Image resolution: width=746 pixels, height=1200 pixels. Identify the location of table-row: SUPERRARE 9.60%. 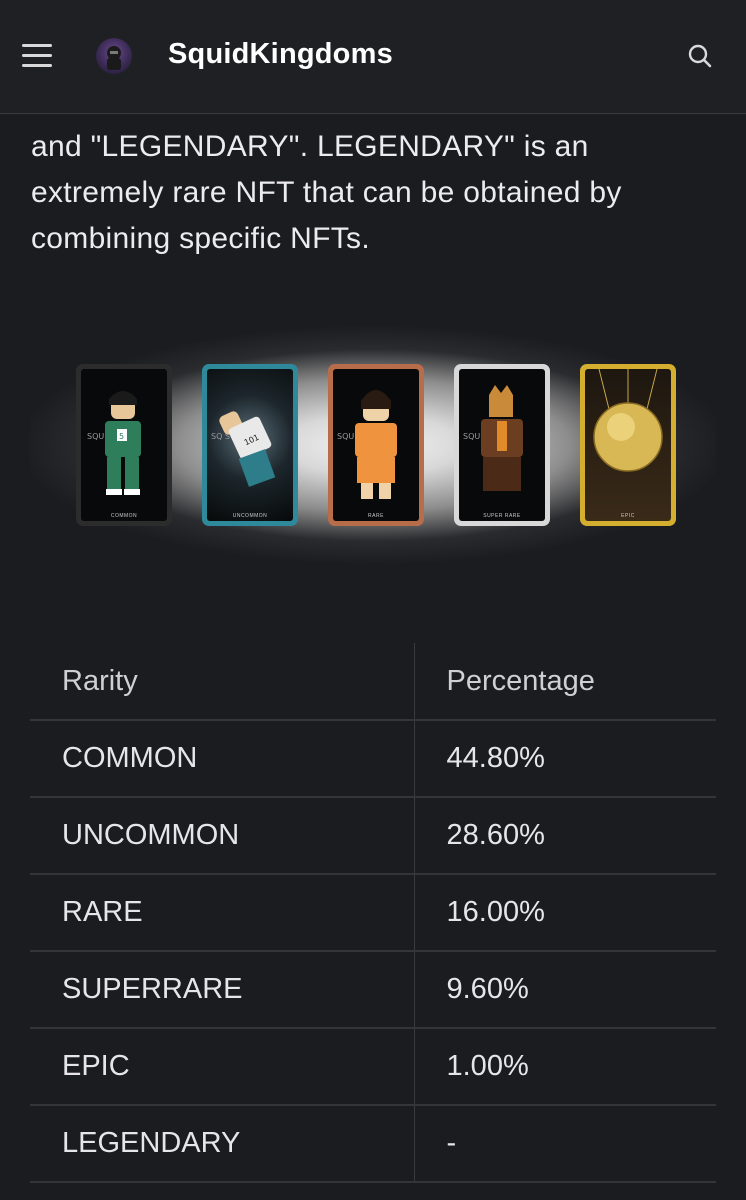
(373, 990).